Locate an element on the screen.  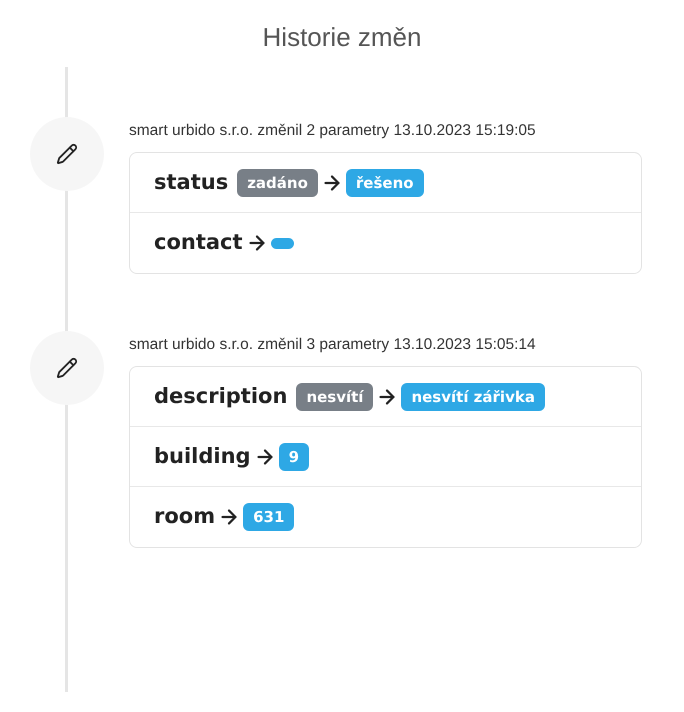
field-name: description is located at coordinates (221, 396).